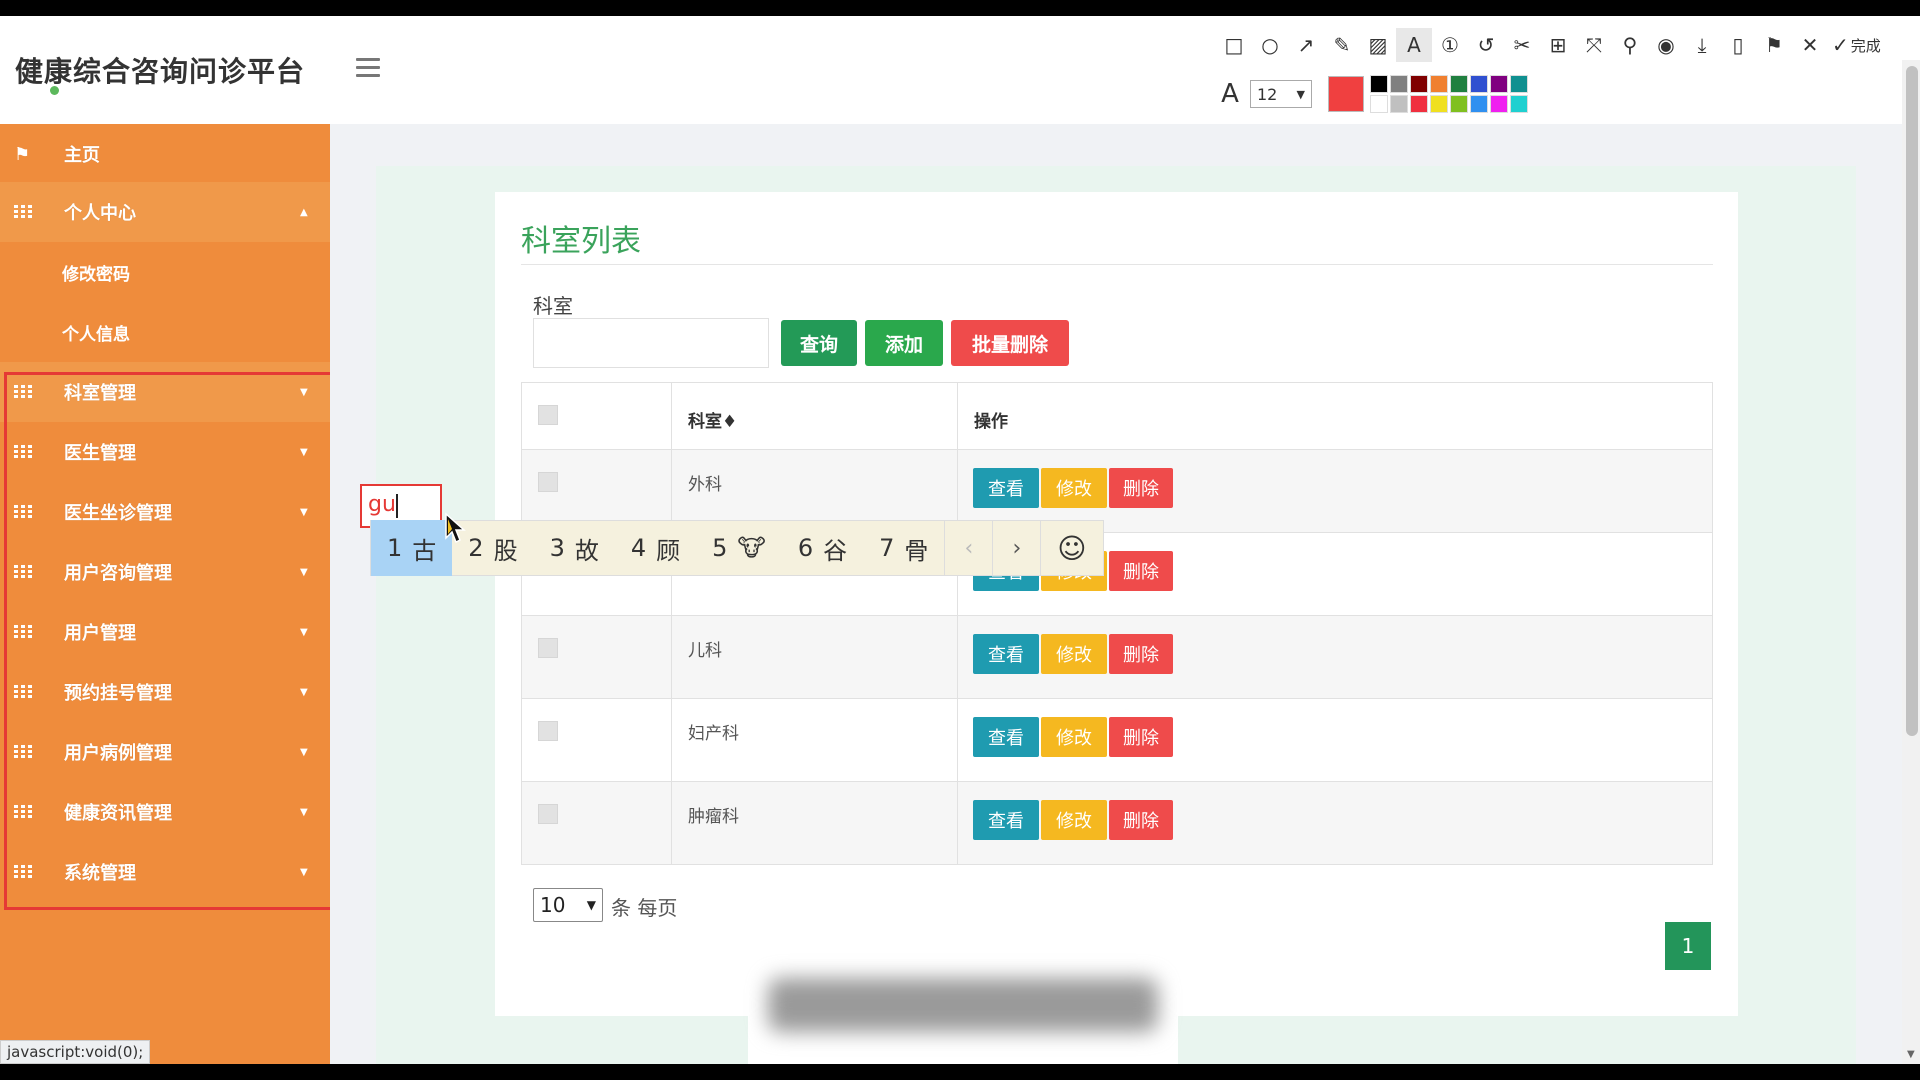 Image resolution: width=1920 pixels, height=1080 pixels. What do you see at coordinates (1522, 45) in the screenshot?
I see `crop-icon: ✂` at bounding box center [1522, 45].